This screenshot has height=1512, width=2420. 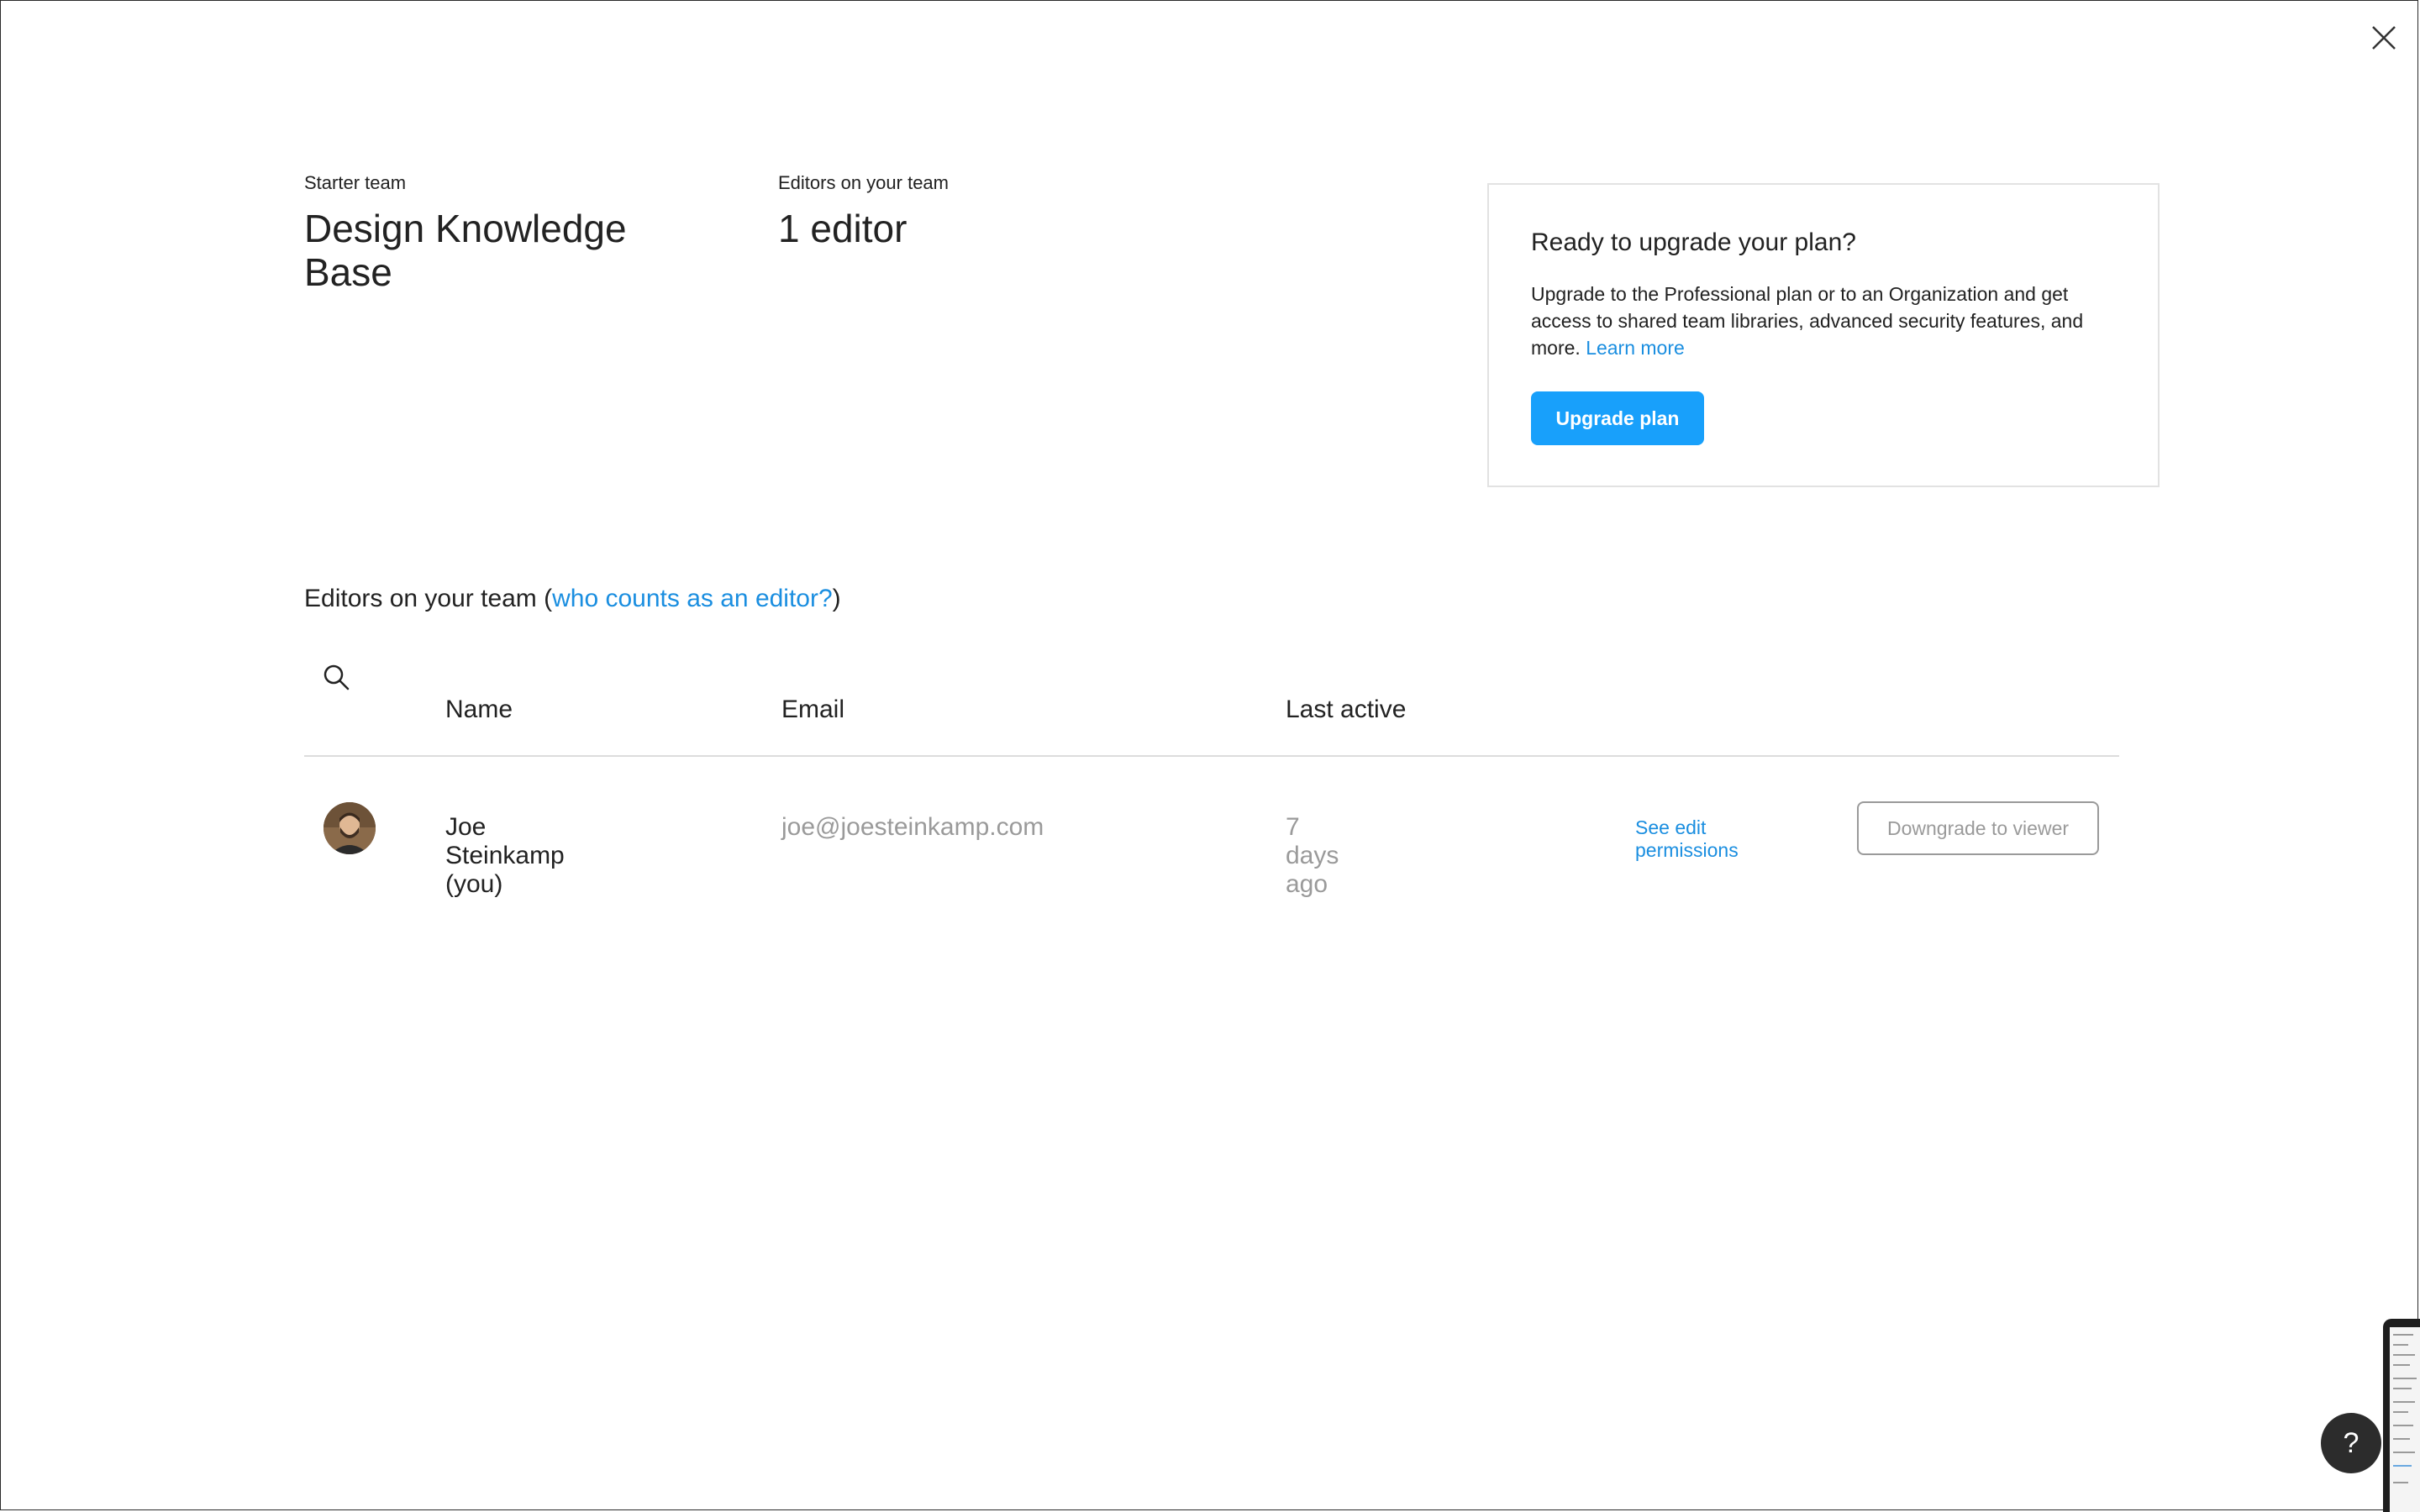 What do you see at coordinates (465, 250) in the screenshot?
I see `team-name: Design Knowledge Base` at bounding box center [465, 250].